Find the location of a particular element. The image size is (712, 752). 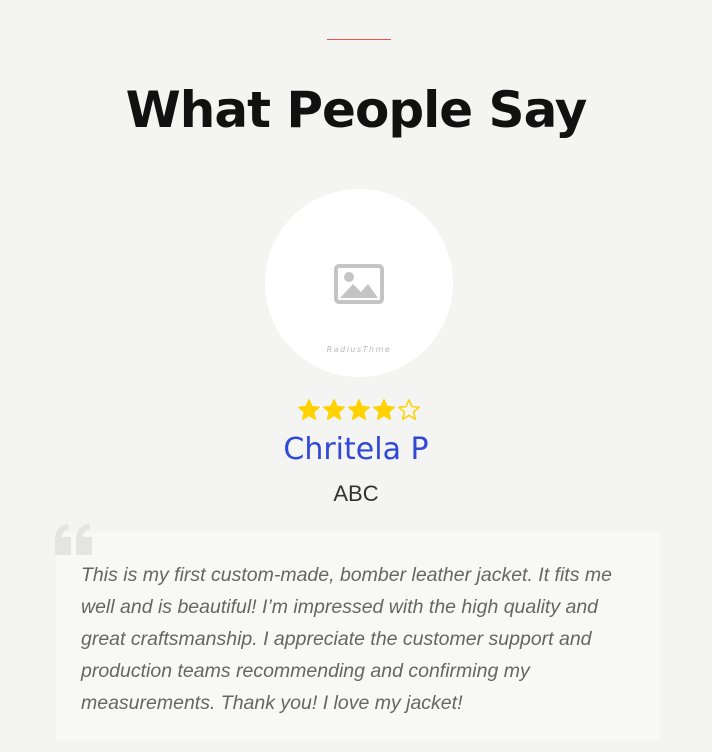

avatar-watermark: RadiusThme is located at coordinates (359, 349).